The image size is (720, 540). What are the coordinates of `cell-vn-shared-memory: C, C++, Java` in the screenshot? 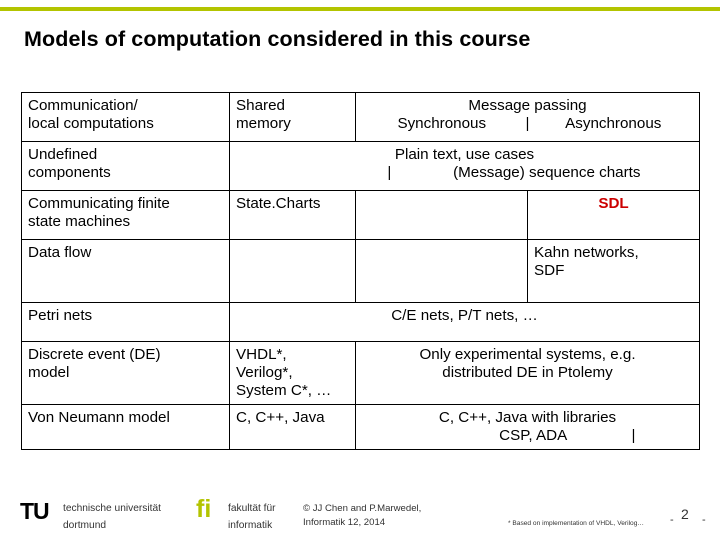 It's located at (292, 426).